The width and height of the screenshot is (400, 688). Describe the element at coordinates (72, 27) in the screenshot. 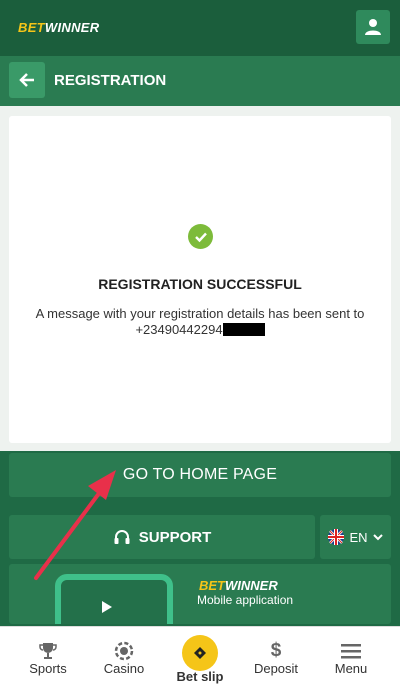

I see `brand-logo-winner: WINNER` at that location.